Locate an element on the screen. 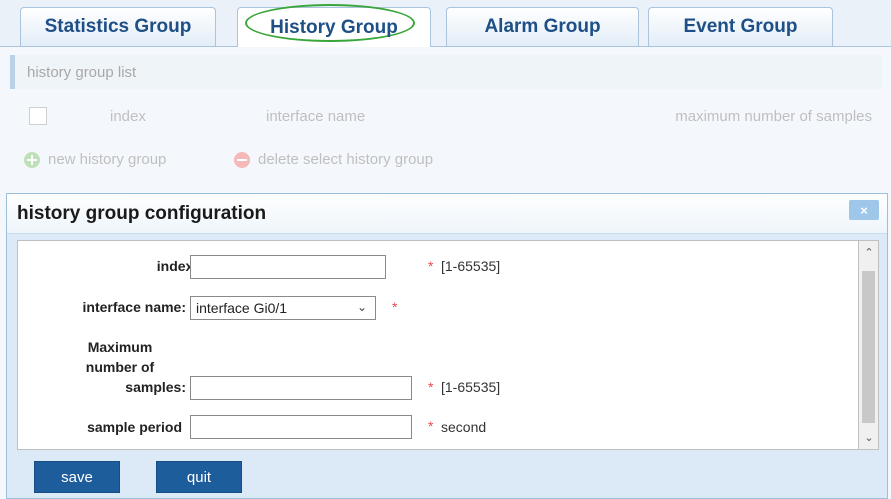 This screenshot has width=891, height=499. add-icon is located at coordinates (32, 159).